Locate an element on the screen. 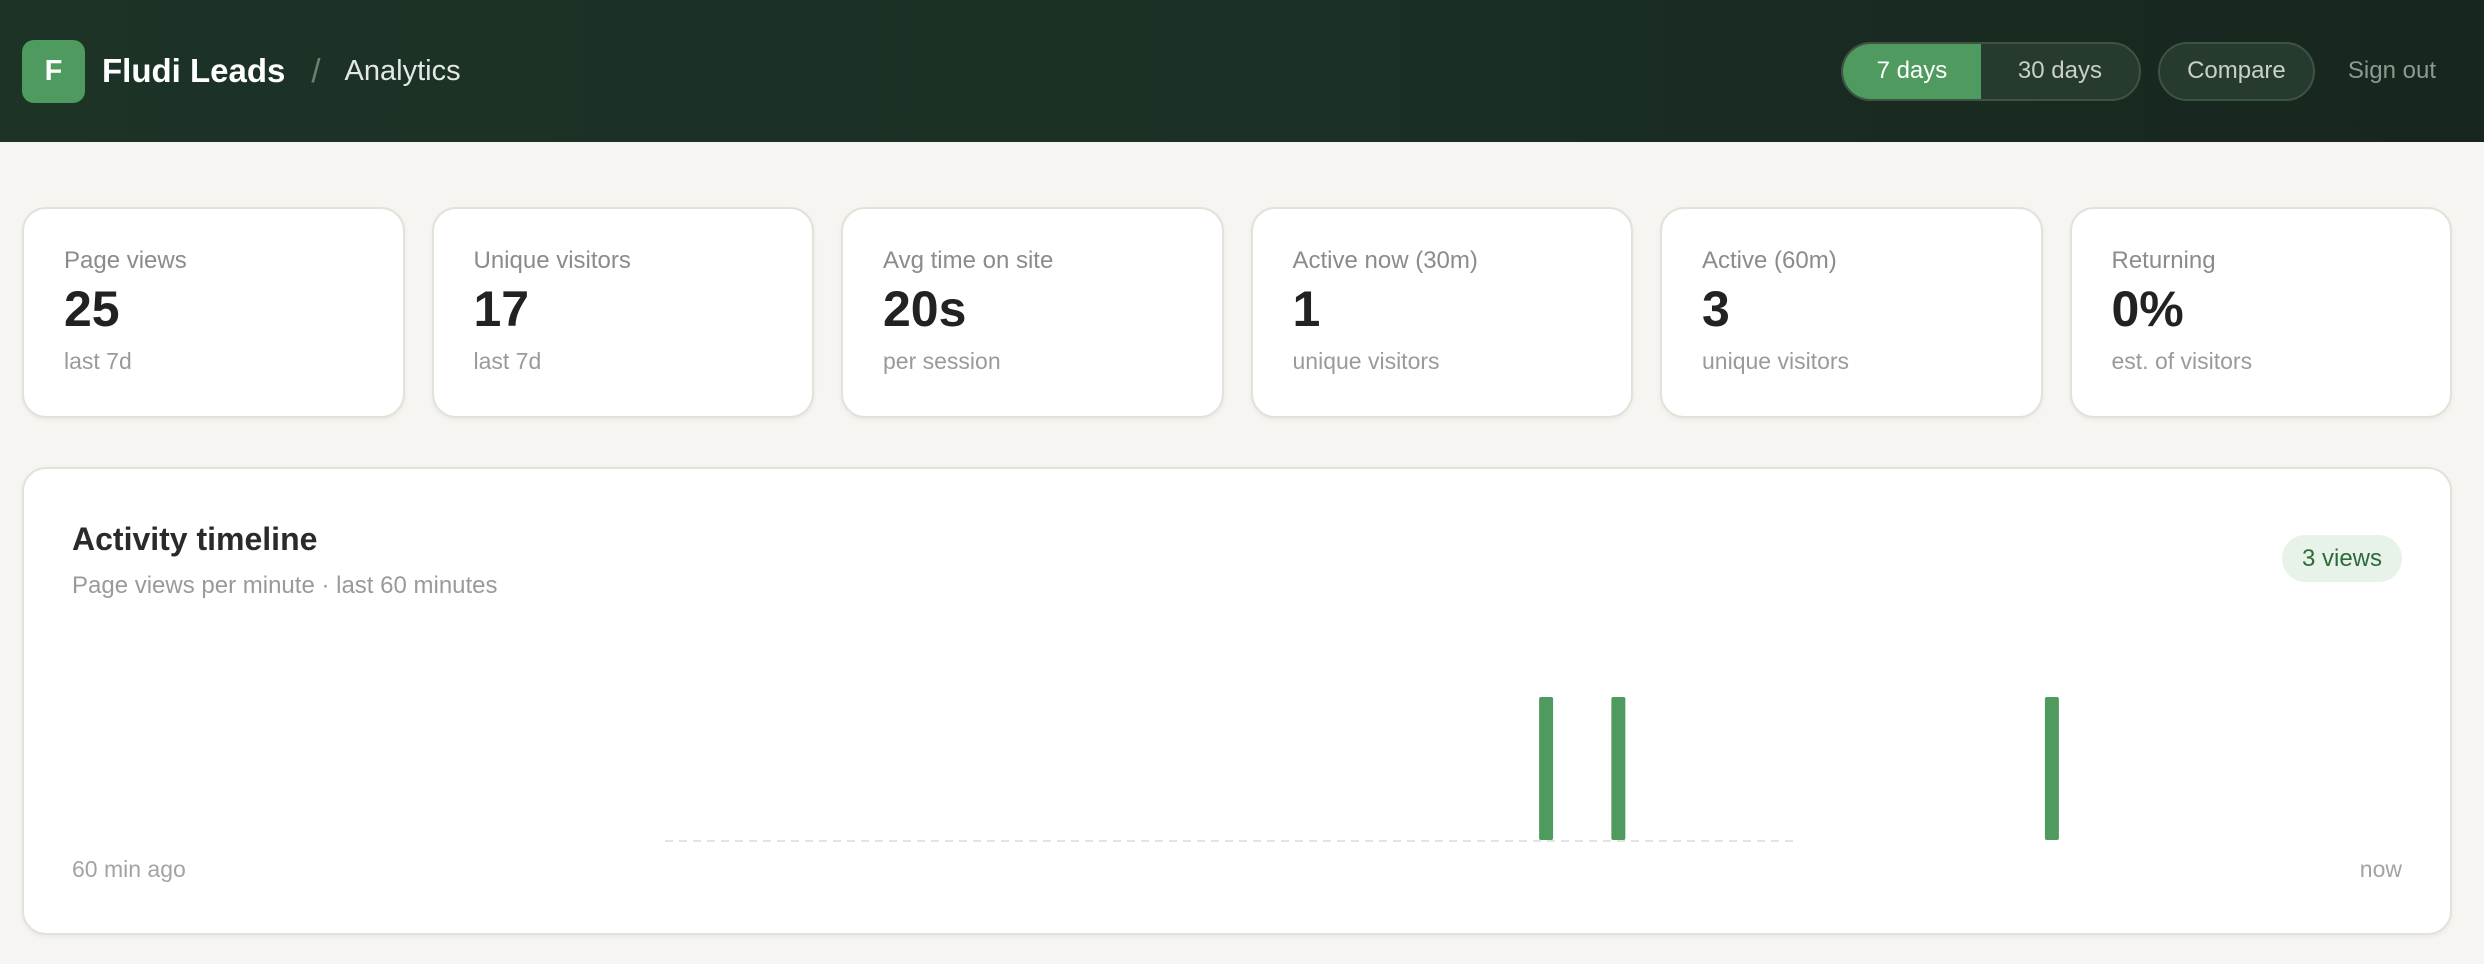 This screenshot has width=2484, height=964. stat-value: 25 is located at coordinates (92, 309).